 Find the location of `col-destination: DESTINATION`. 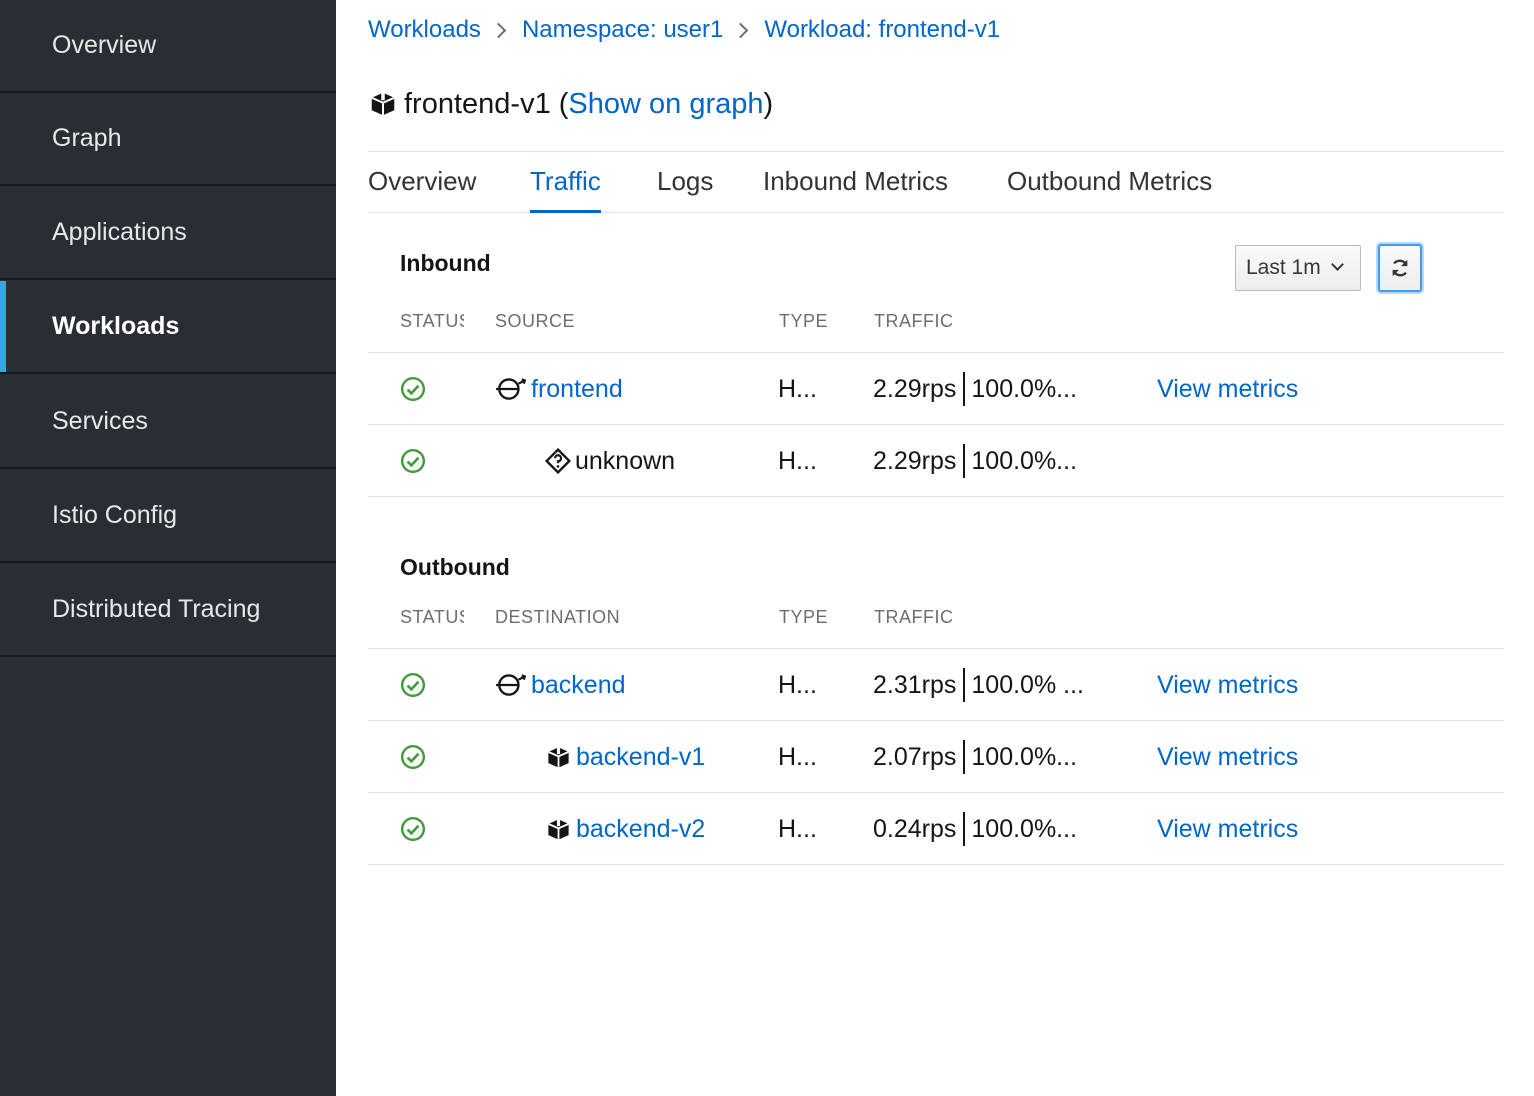

col-destination: DESTINATION is located at coordinates (558, 617).